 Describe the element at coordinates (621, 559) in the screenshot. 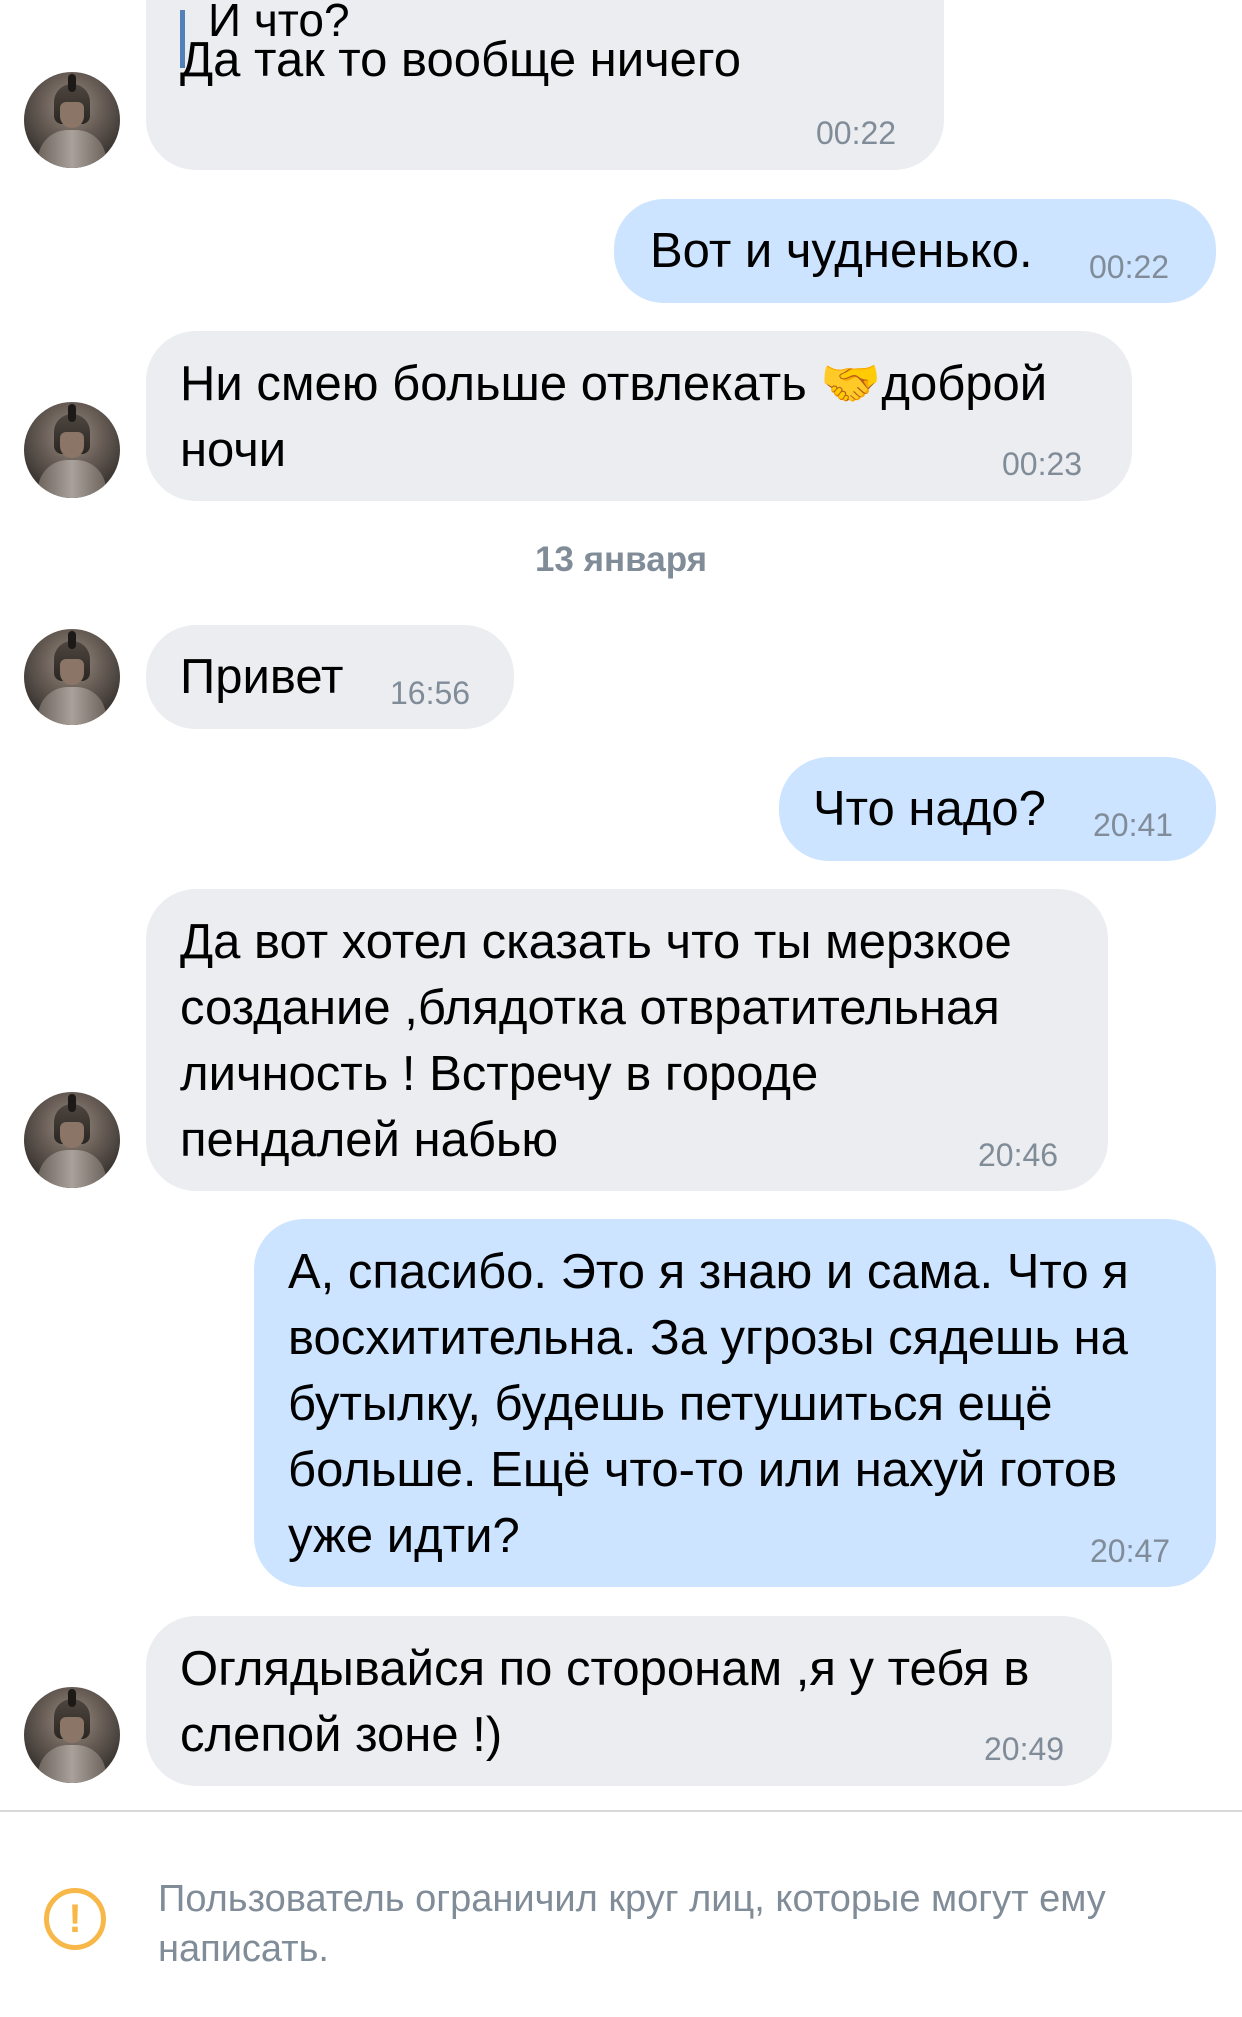

I see `date-separator: 13 января` at that location.